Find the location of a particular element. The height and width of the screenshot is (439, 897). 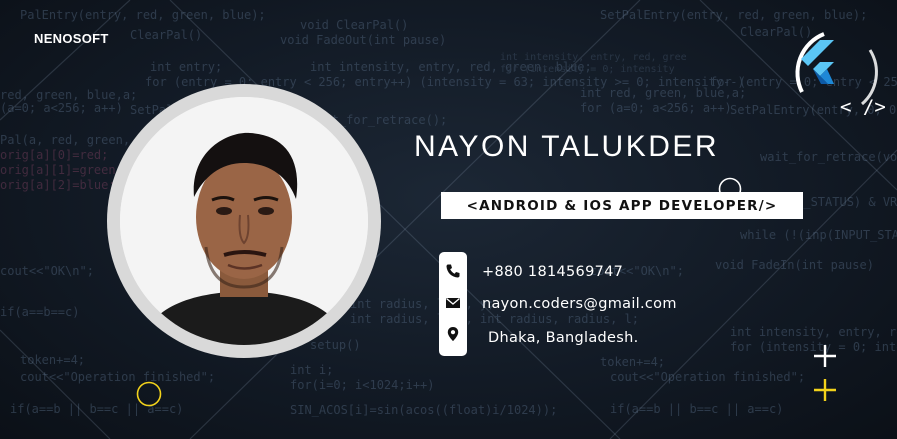

location-pin-icon is located at coordinates (453, 334).